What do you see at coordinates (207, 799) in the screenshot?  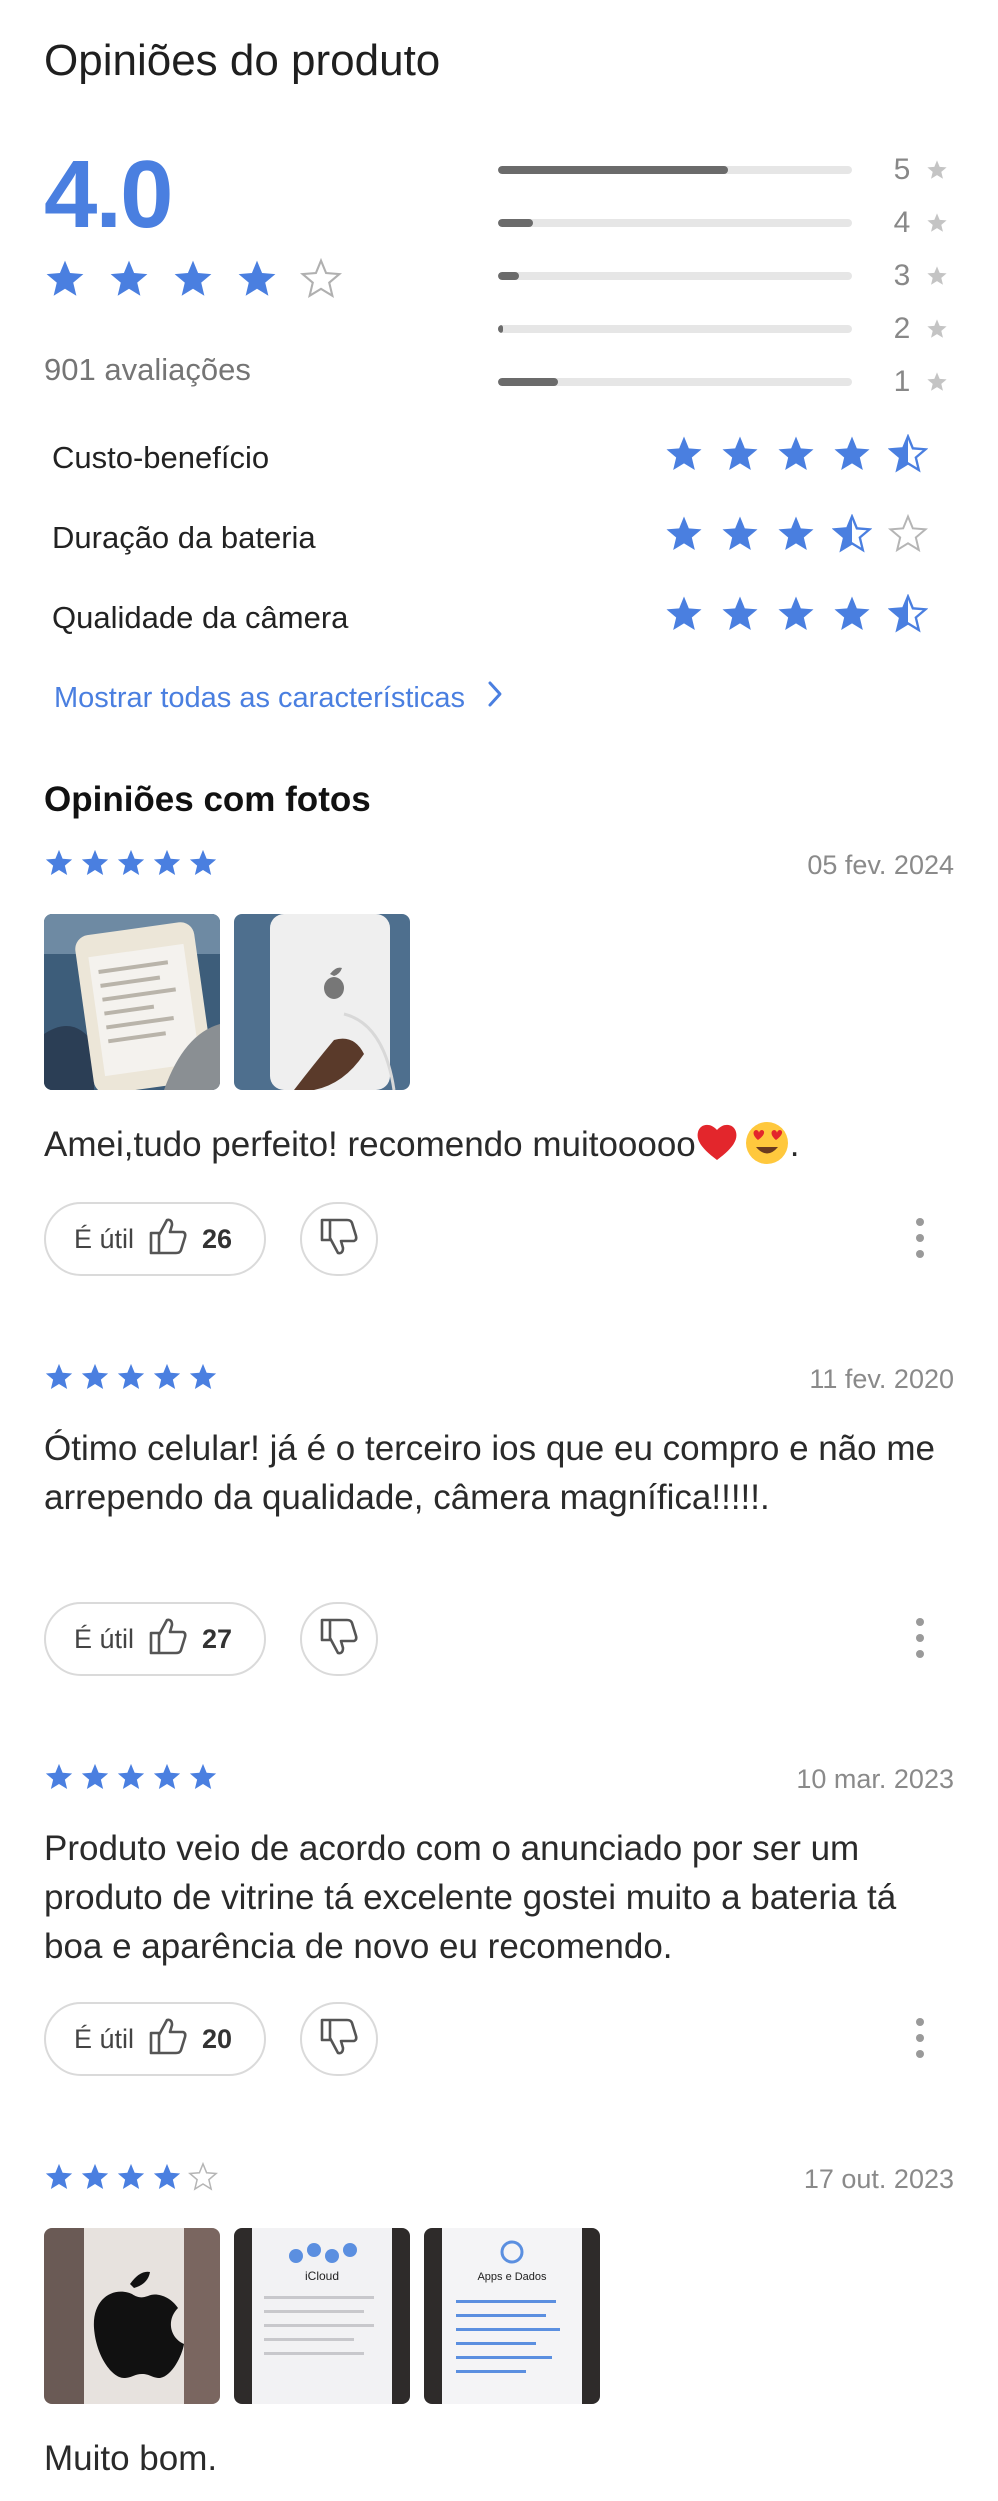 I see `photos-section-title: Opiniões com fotos` at bounding box center [207, 799].